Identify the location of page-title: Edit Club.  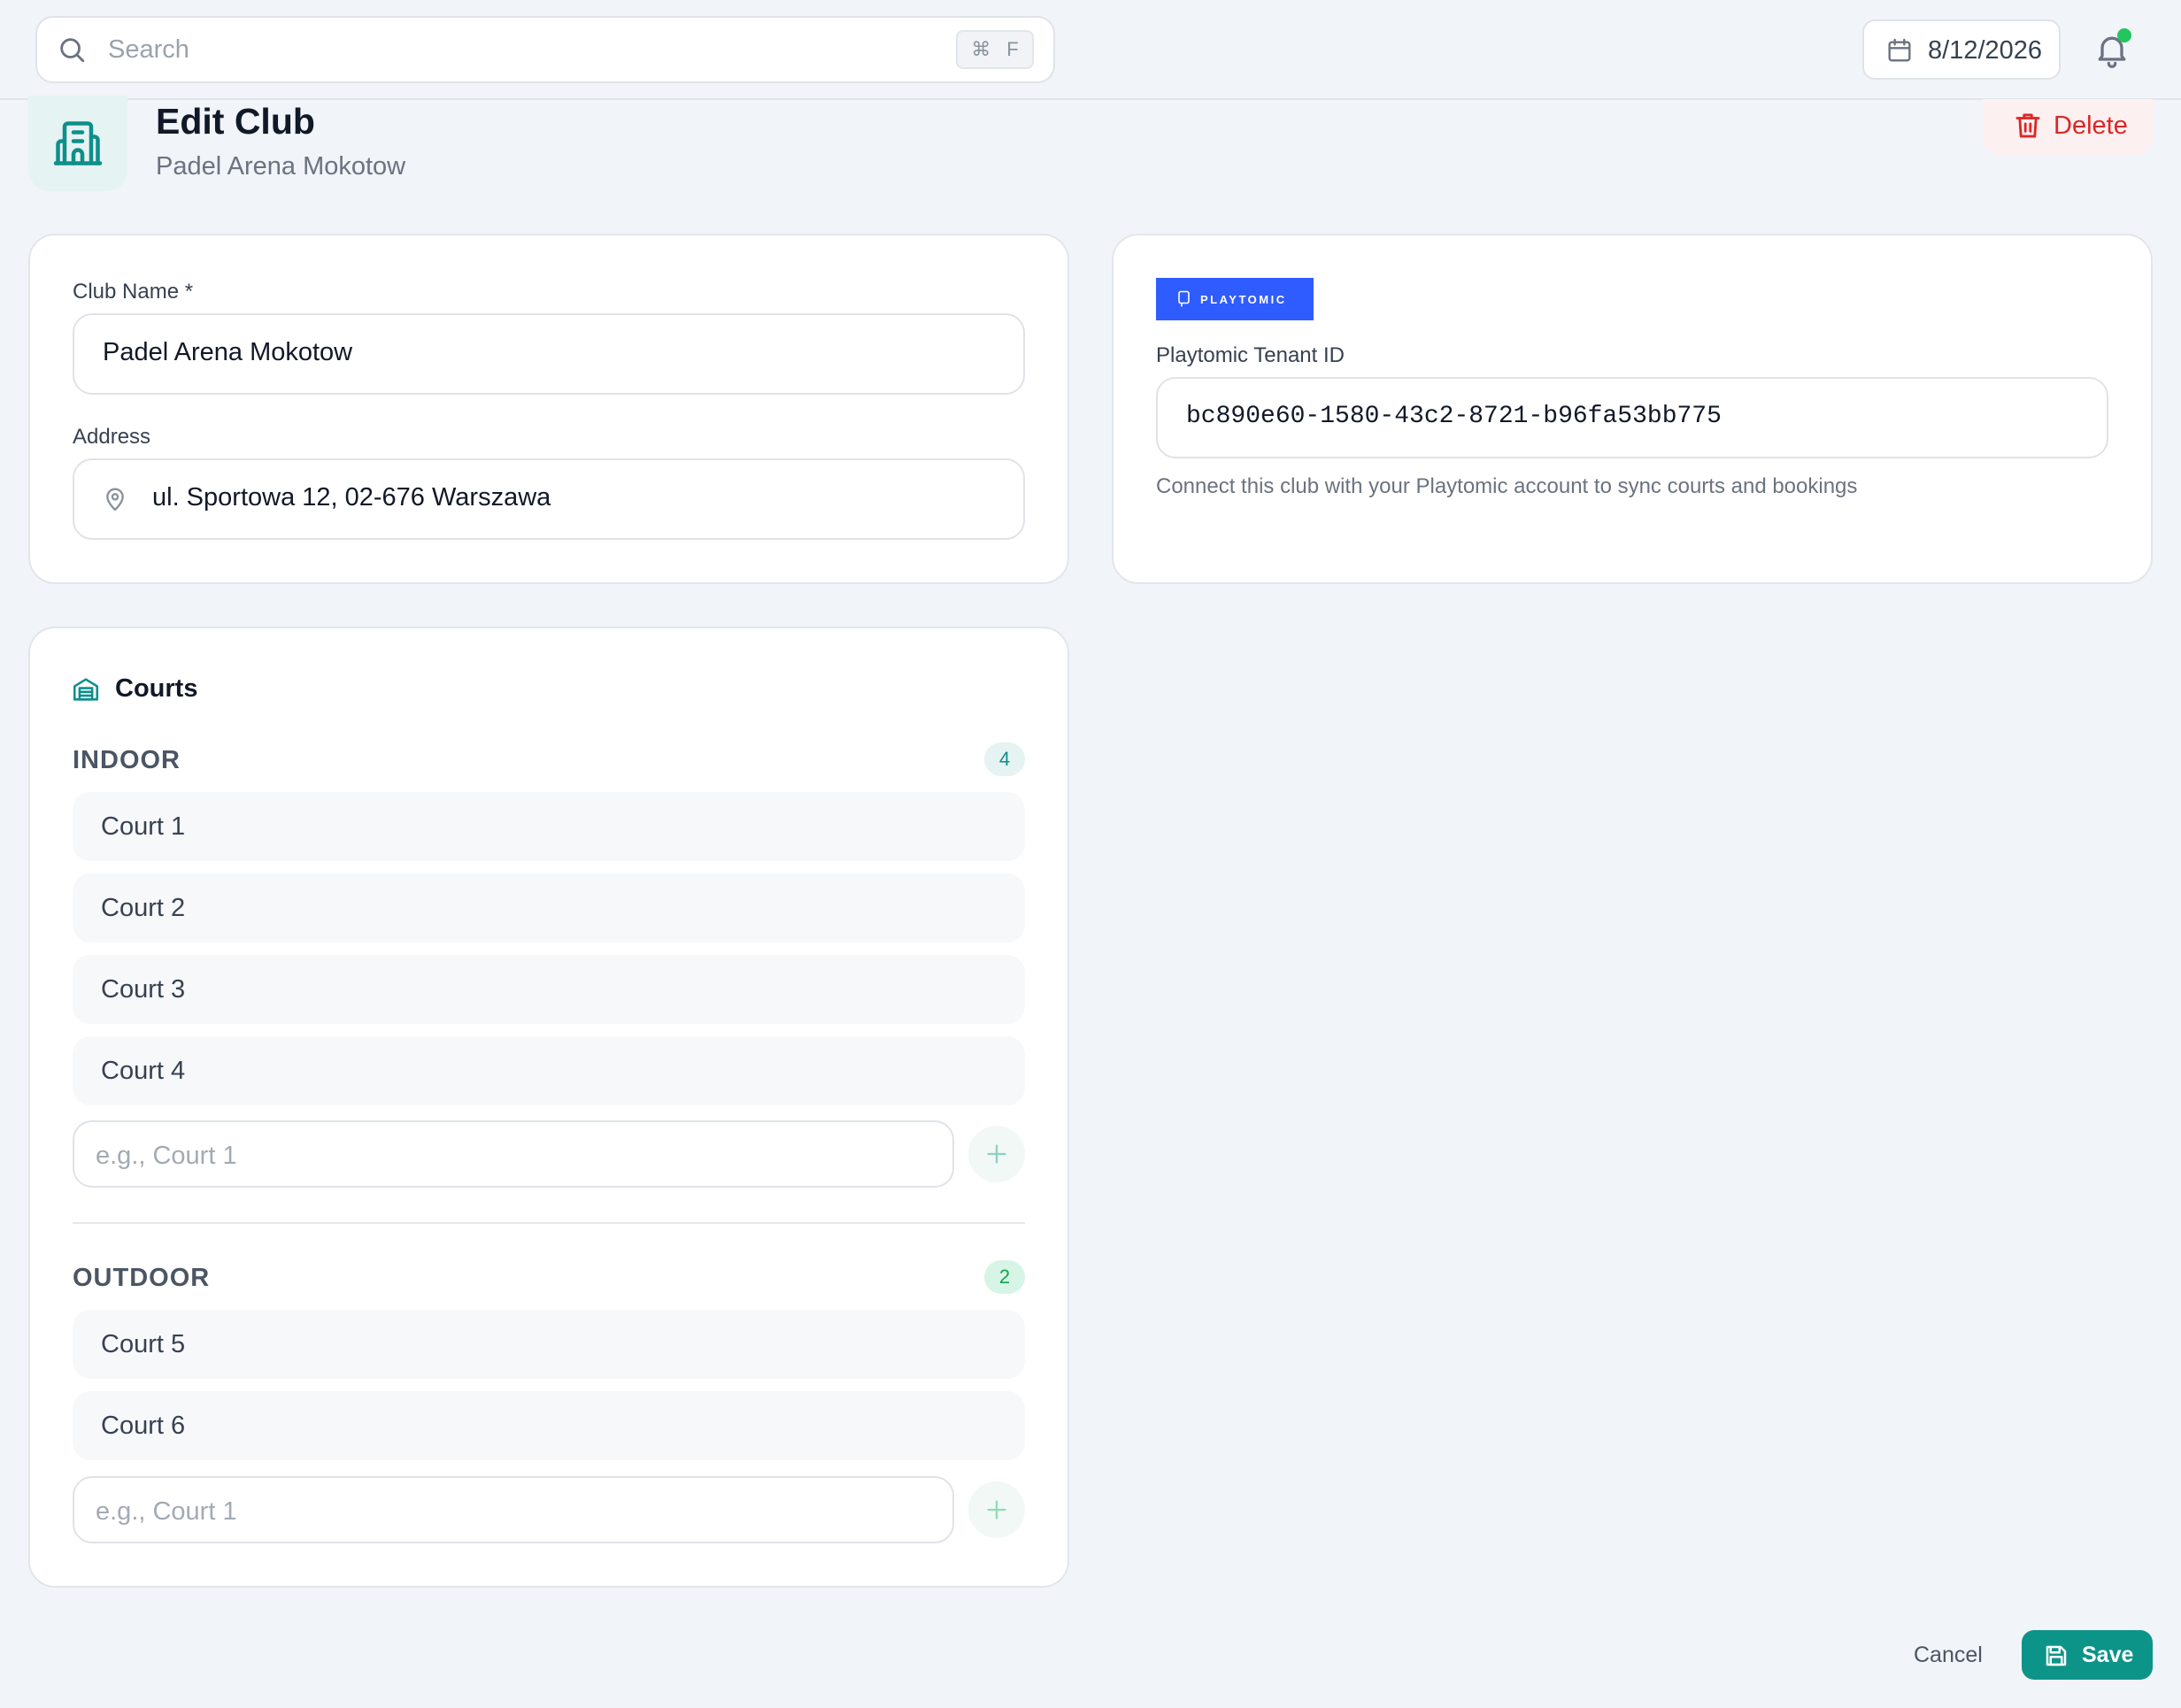
(235, 121).